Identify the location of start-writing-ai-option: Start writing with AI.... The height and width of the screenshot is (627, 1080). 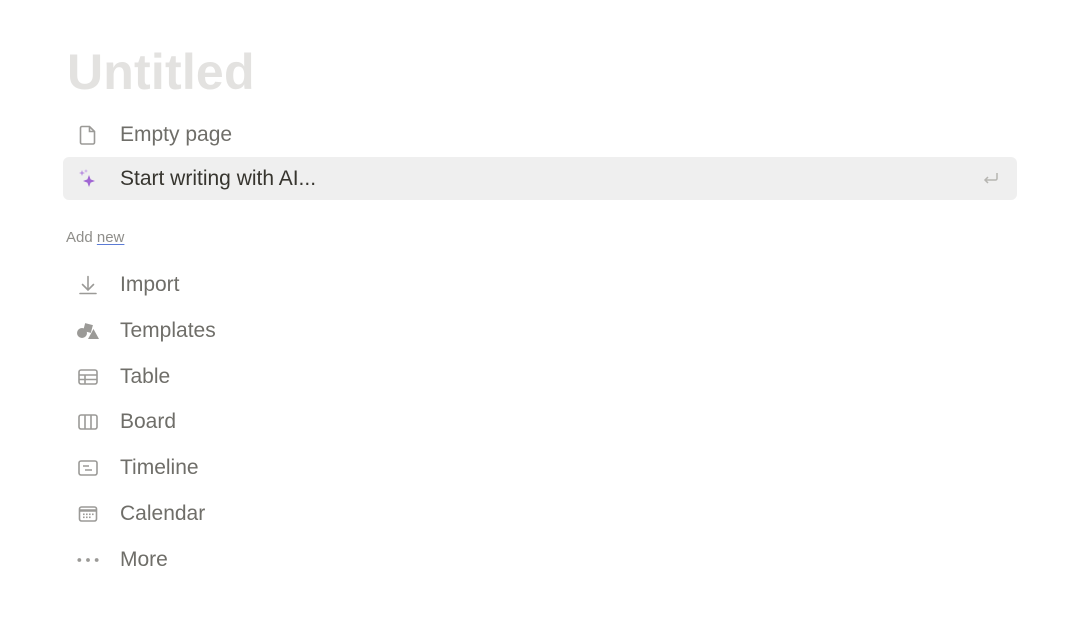
(540, 178).